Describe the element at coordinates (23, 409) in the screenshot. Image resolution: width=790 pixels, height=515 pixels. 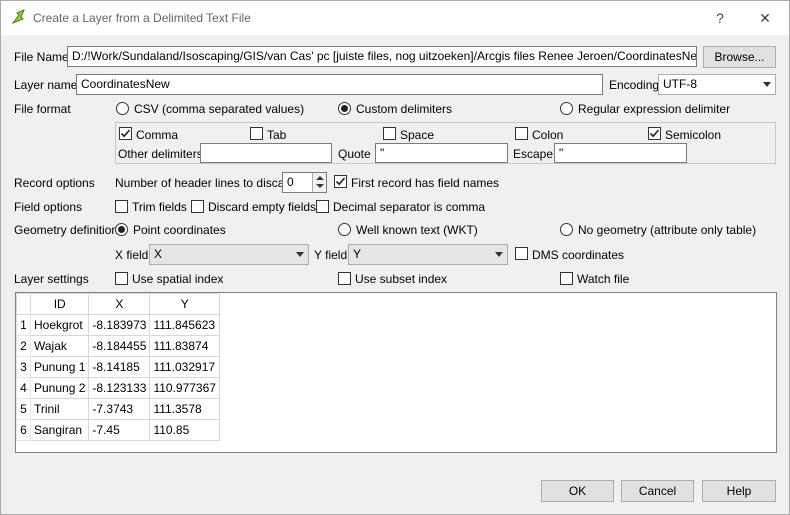
I see `row-number: 5` at that location.